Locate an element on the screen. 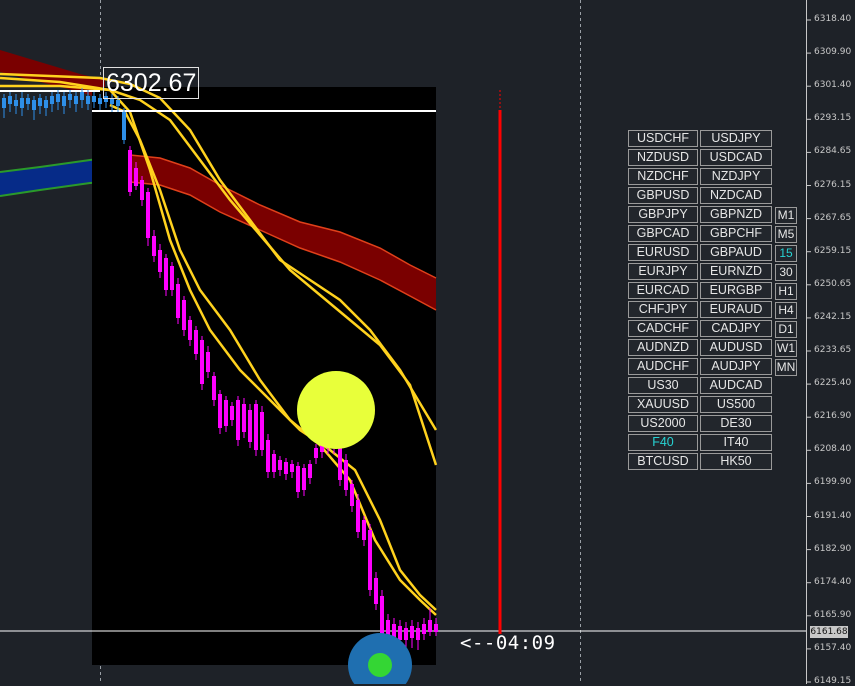 The image size is (855, 686). symbol-button-chfjpy: CHFJPY is located at coordinates (663, 309).